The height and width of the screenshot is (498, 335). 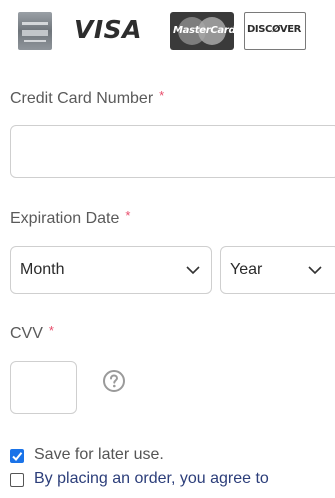 I want to click on save-for-later-checkbox, so click(x=17, y=456).